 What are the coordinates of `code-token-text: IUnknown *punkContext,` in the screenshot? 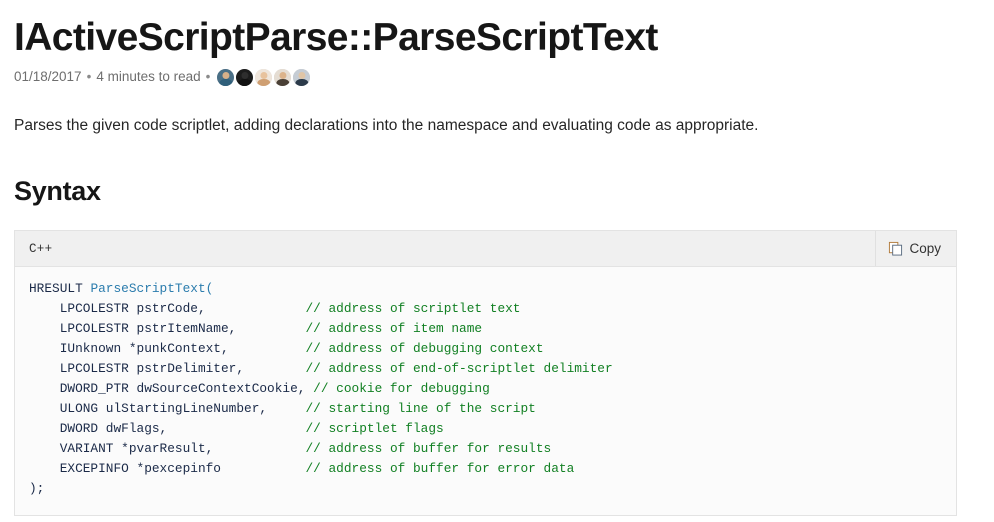 It's located at (167, 348).